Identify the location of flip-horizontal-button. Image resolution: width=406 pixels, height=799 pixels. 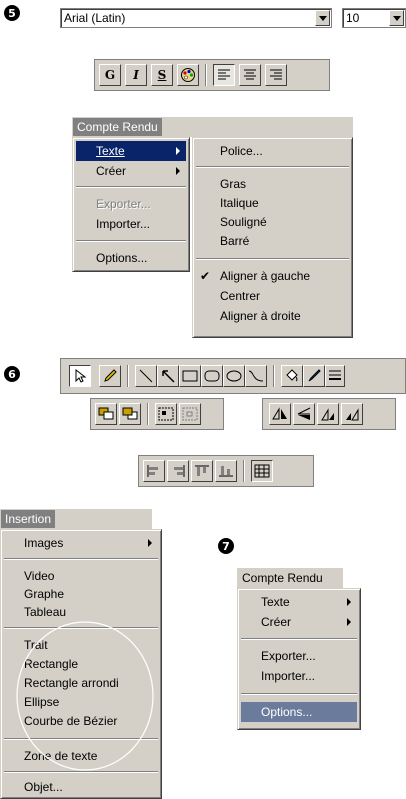
(280, 414).